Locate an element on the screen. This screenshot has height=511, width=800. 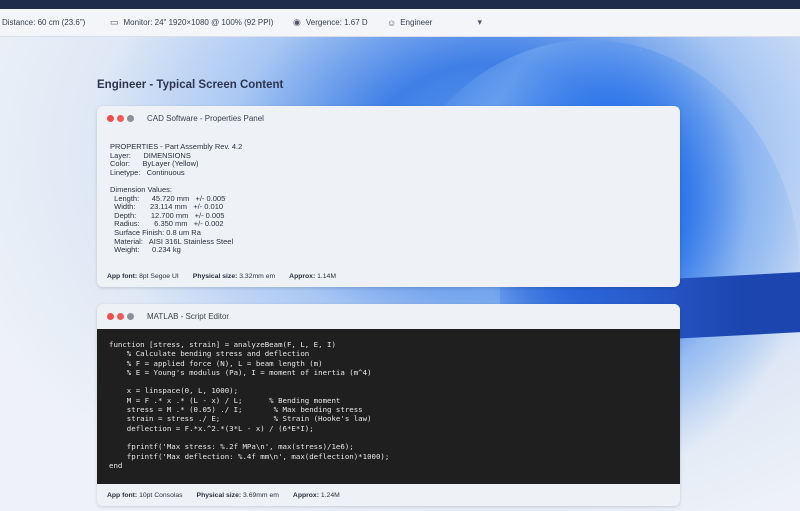
page-title: Engineer - Typical Screen Content is located at coordinates (190, 85).